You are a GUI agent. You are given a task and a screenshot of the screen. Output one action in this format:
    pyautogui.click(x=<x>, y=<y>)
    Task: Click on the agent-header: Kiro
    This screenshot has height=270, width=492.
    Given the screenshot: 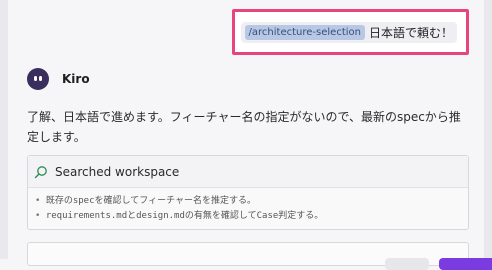 What is the action you would take?
    pyautogui.click(x=58, y=79)
    